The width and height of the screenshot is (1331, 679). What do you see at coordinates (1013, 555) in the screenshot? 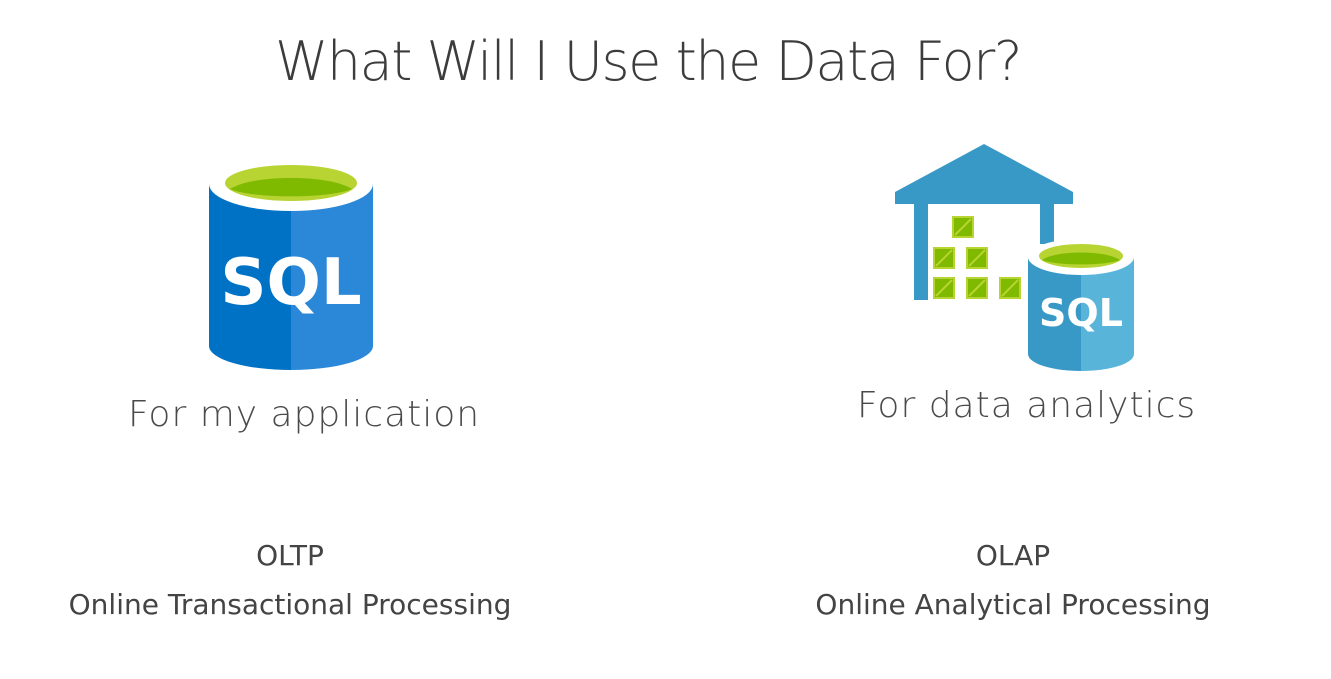
I see `olap-acronym: OLAP` at bounding box center [1013, 555].